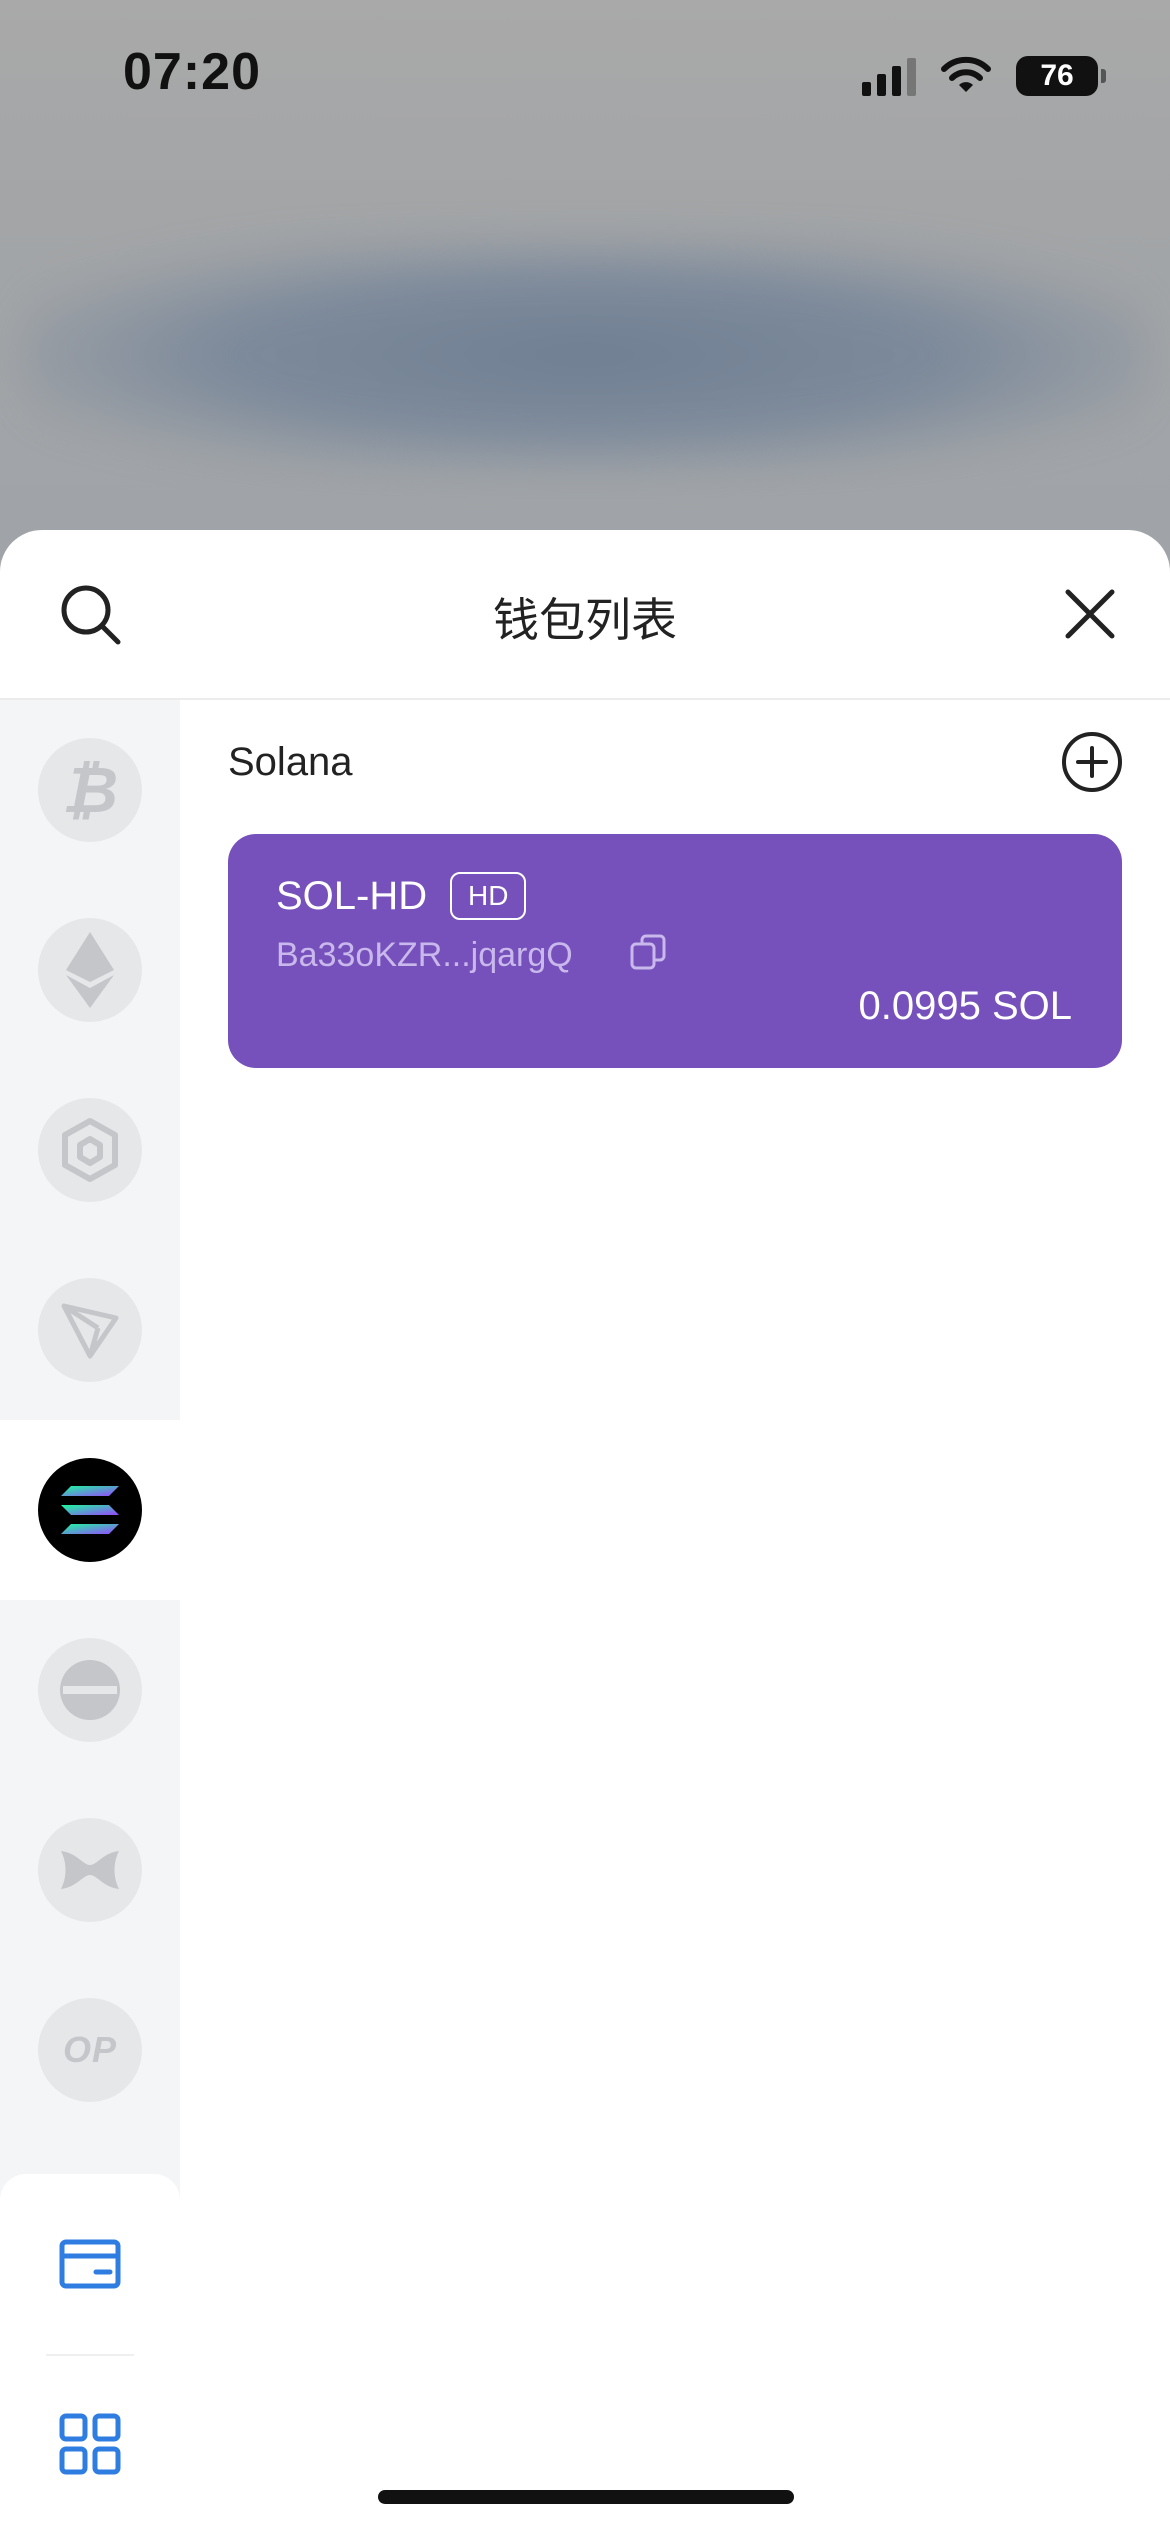  I want to click on chain-item-tron, so click(90, 1330).